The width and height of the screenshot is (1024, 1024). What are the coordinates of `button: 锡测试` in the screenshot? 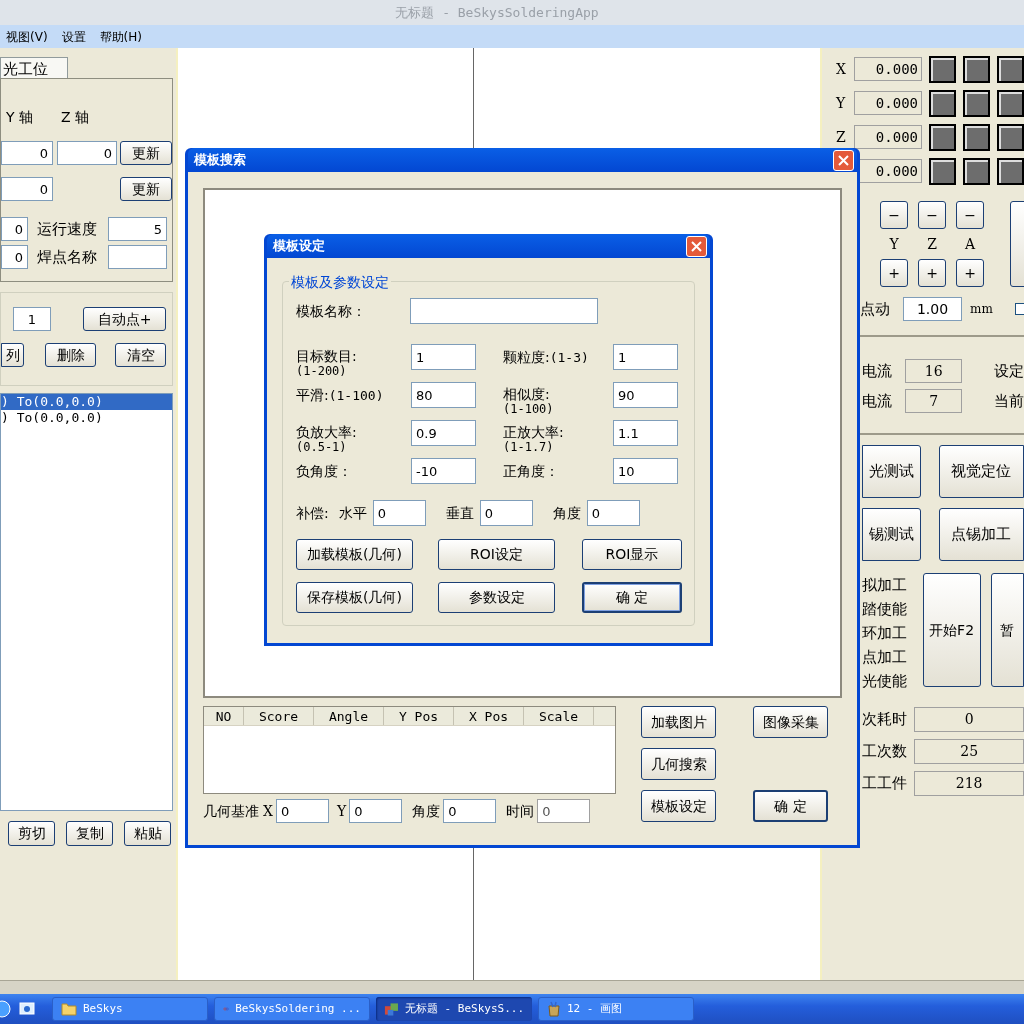 It's located at (891, 534).